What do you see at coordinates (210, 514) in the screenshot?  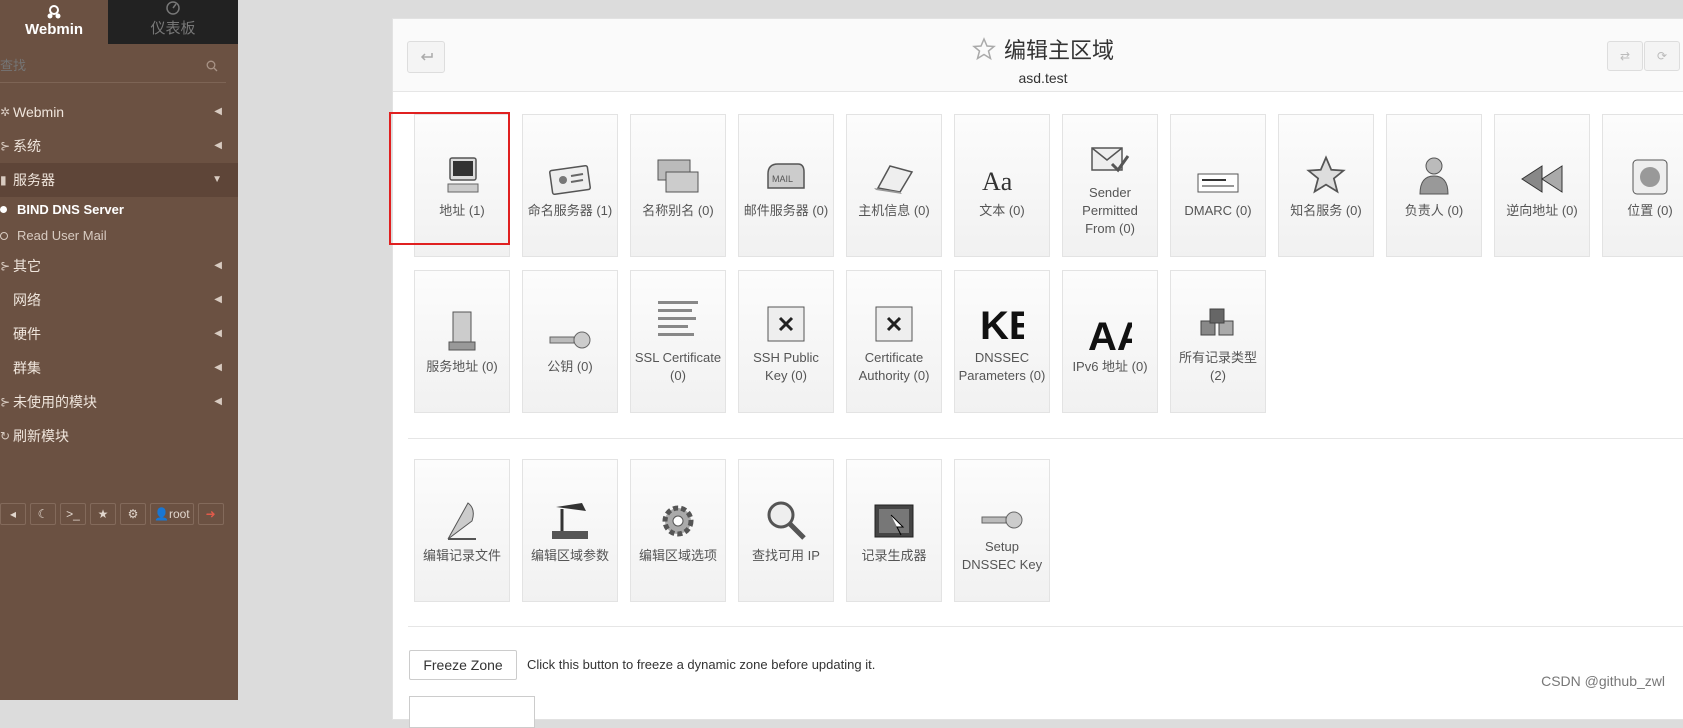 I see `logout-button: ➜` at bounding box center [210, 514].